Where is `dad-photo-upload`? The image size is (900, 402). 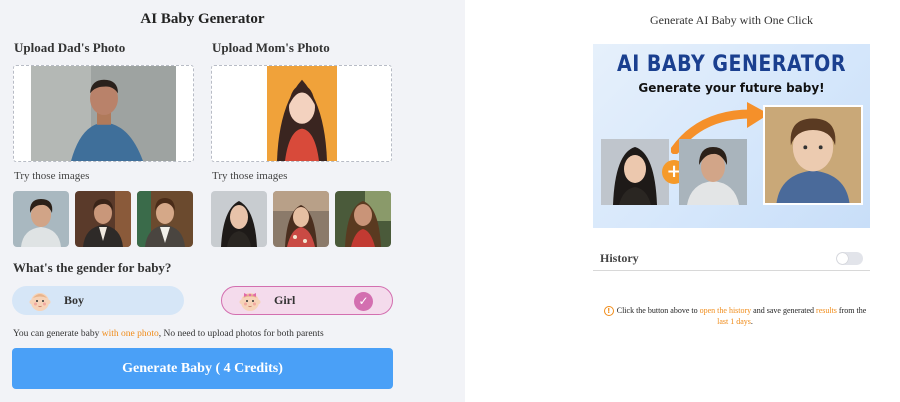 dad-photo-upload is located at coordinates (103, 113).